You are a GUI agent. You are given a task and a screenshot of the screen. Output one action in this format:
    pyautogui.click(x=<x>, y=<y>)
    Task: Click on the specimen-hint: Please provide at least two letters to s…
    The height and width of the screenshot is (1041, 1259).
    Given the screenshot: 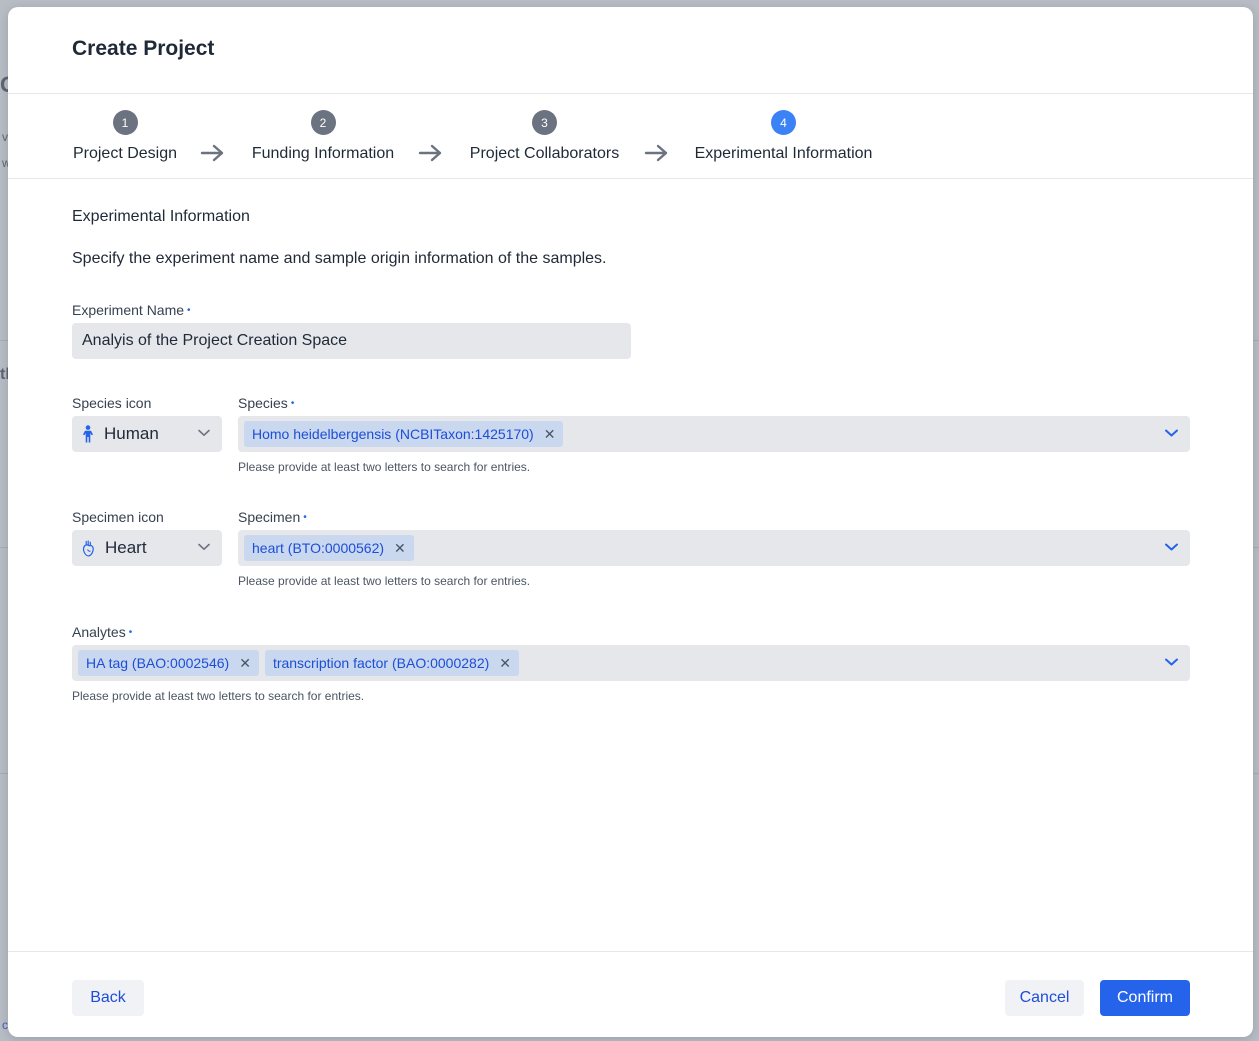 What is the action you would take?
    pyautogui.click(x=384, y=581)
    